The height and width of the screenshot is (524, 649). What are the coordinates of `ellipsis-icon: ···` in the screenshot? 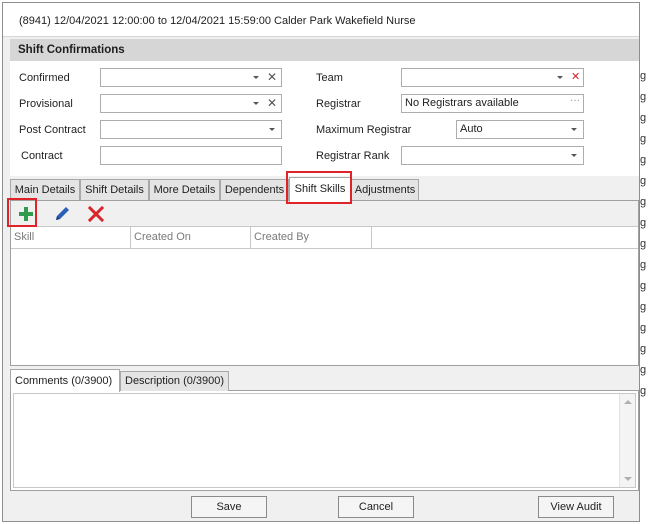 It's located at (575, 100).